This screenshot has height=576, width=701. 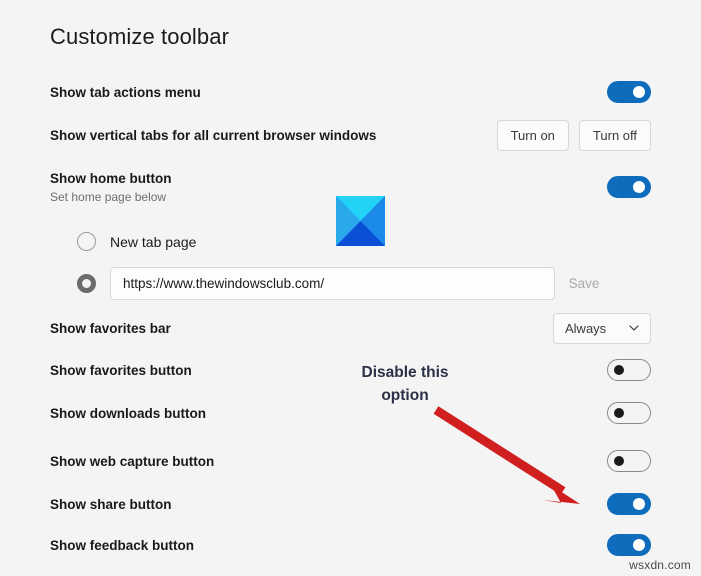 I want to click on radio-custom-url, so click(x=86, y=283).